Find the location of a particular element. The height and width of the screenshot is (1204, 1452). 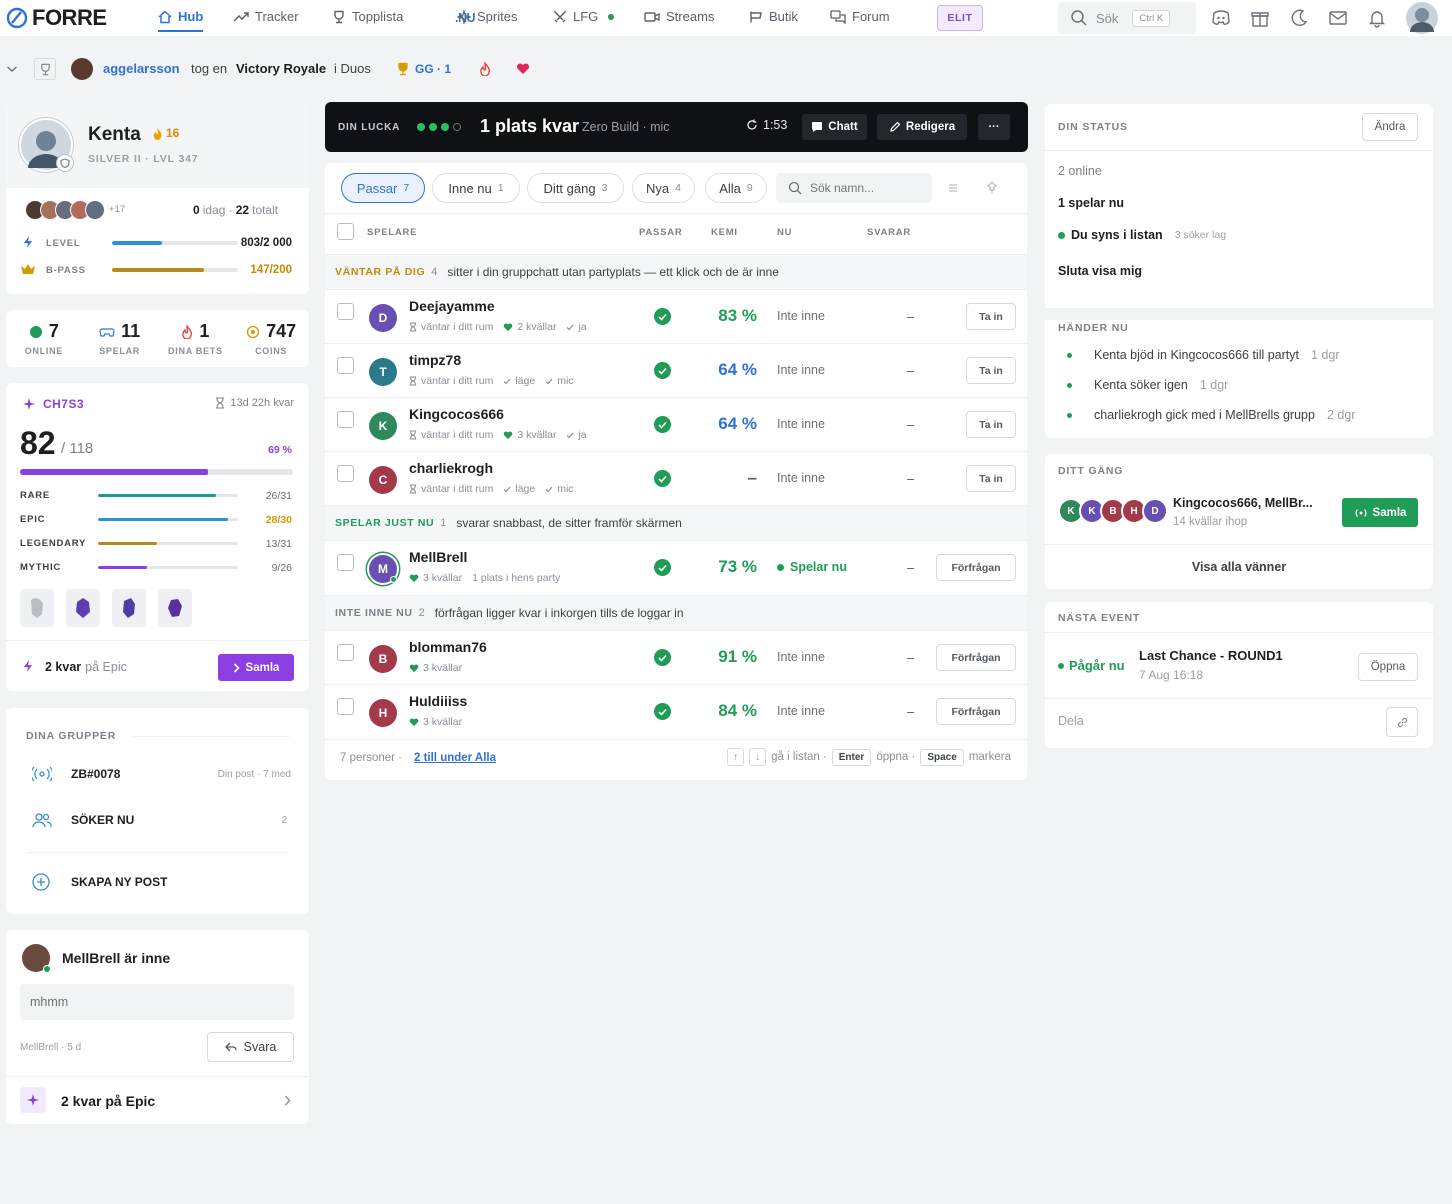

footer-link: 2 till under Alla is located at coordinates (455, 758).